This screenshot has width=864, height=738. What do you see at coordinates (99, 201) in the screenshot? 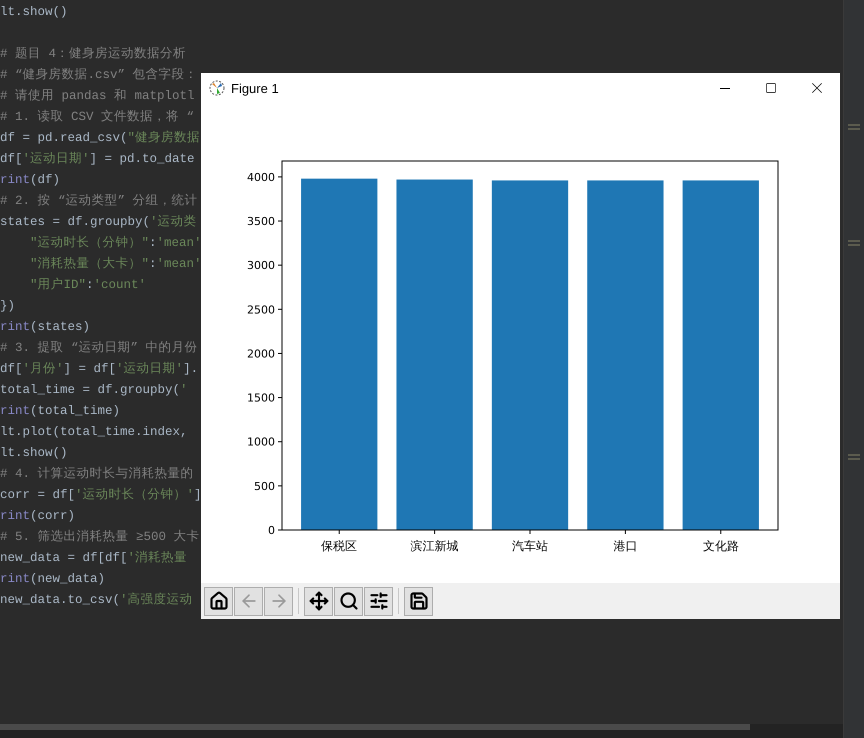
I see `code-line: # 2. 按 “运动类型” 分组，统计` at bounding box center [99, 201].